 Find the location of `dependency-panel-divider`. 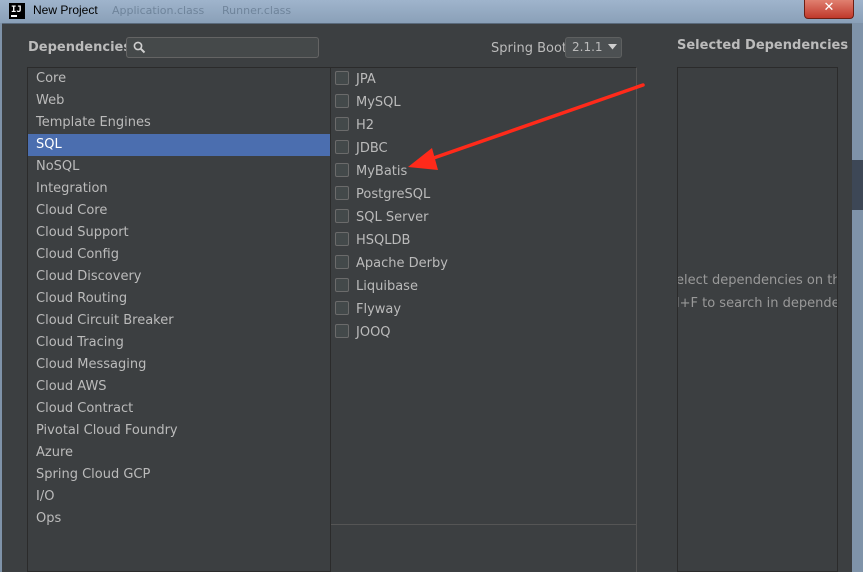

dependency-panel-divider is located at coordinates (484, 524).